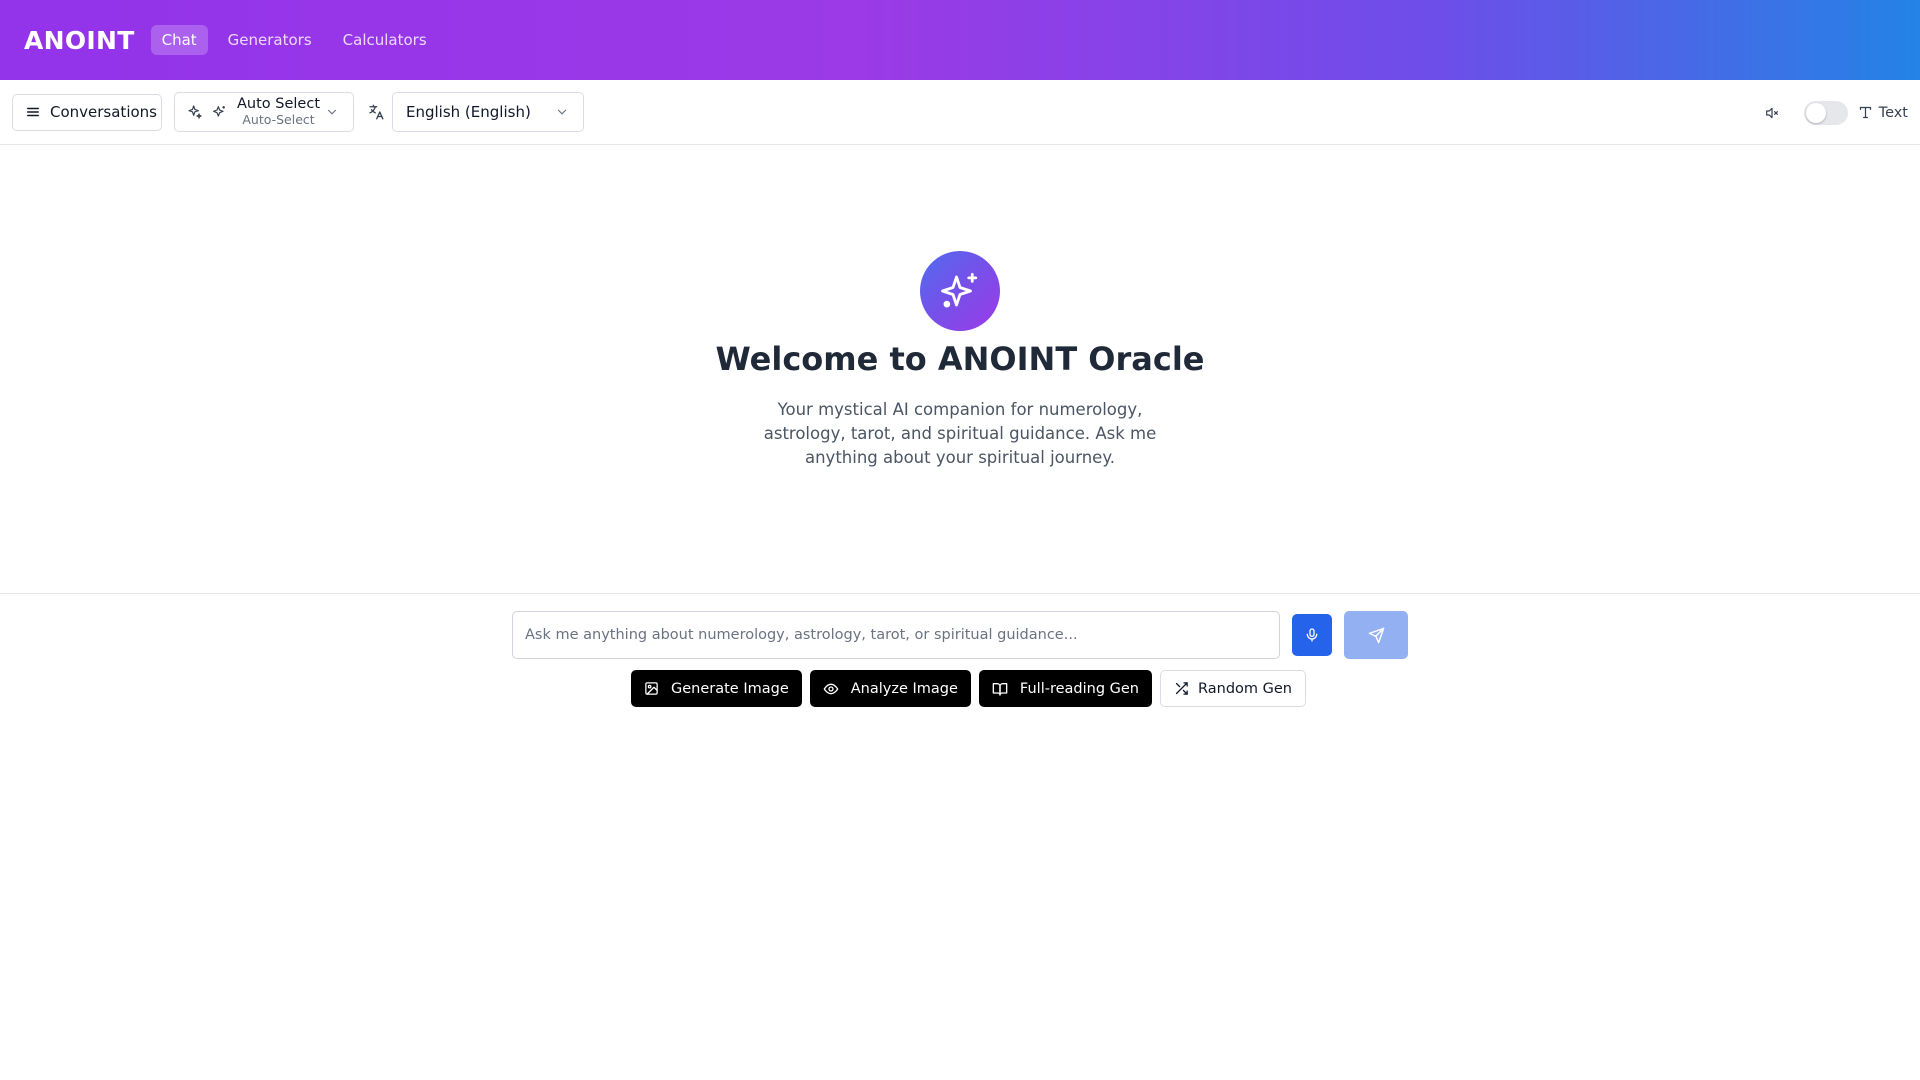 The height and width of the screenshot is (1080, 1920). I want to click on microphone-icon, so click(1312, 635).